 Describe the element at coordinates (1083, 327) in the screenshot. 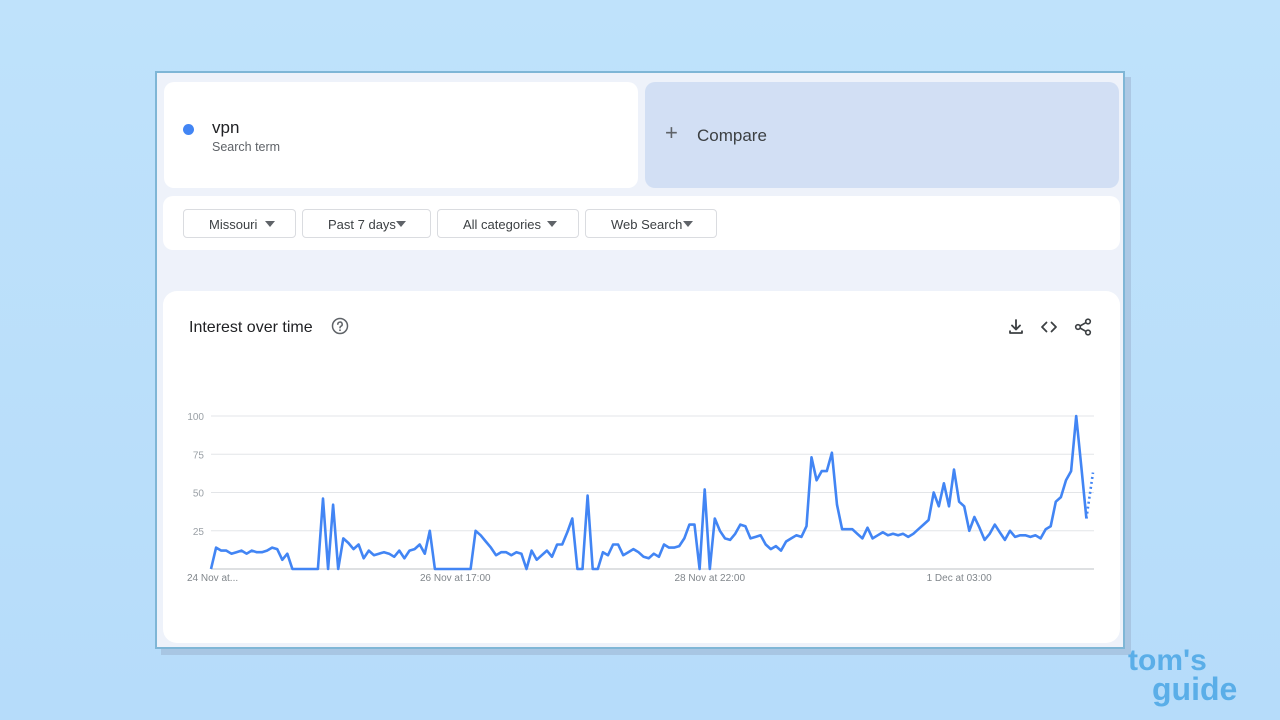

I see `share-icon` at that location.